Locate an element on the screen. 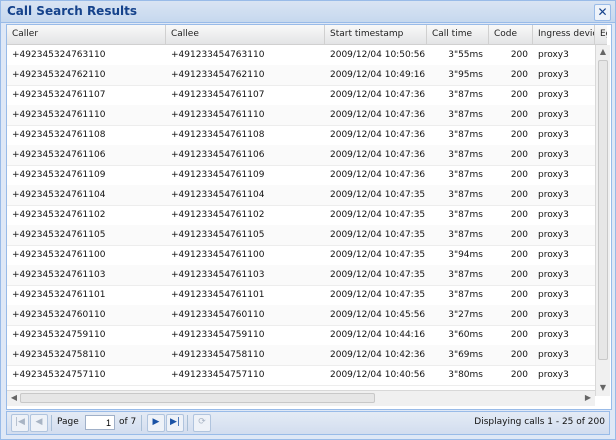 The height and width of the screenshot is (440, 616). page-number-input is located at coordinates (100, 422).